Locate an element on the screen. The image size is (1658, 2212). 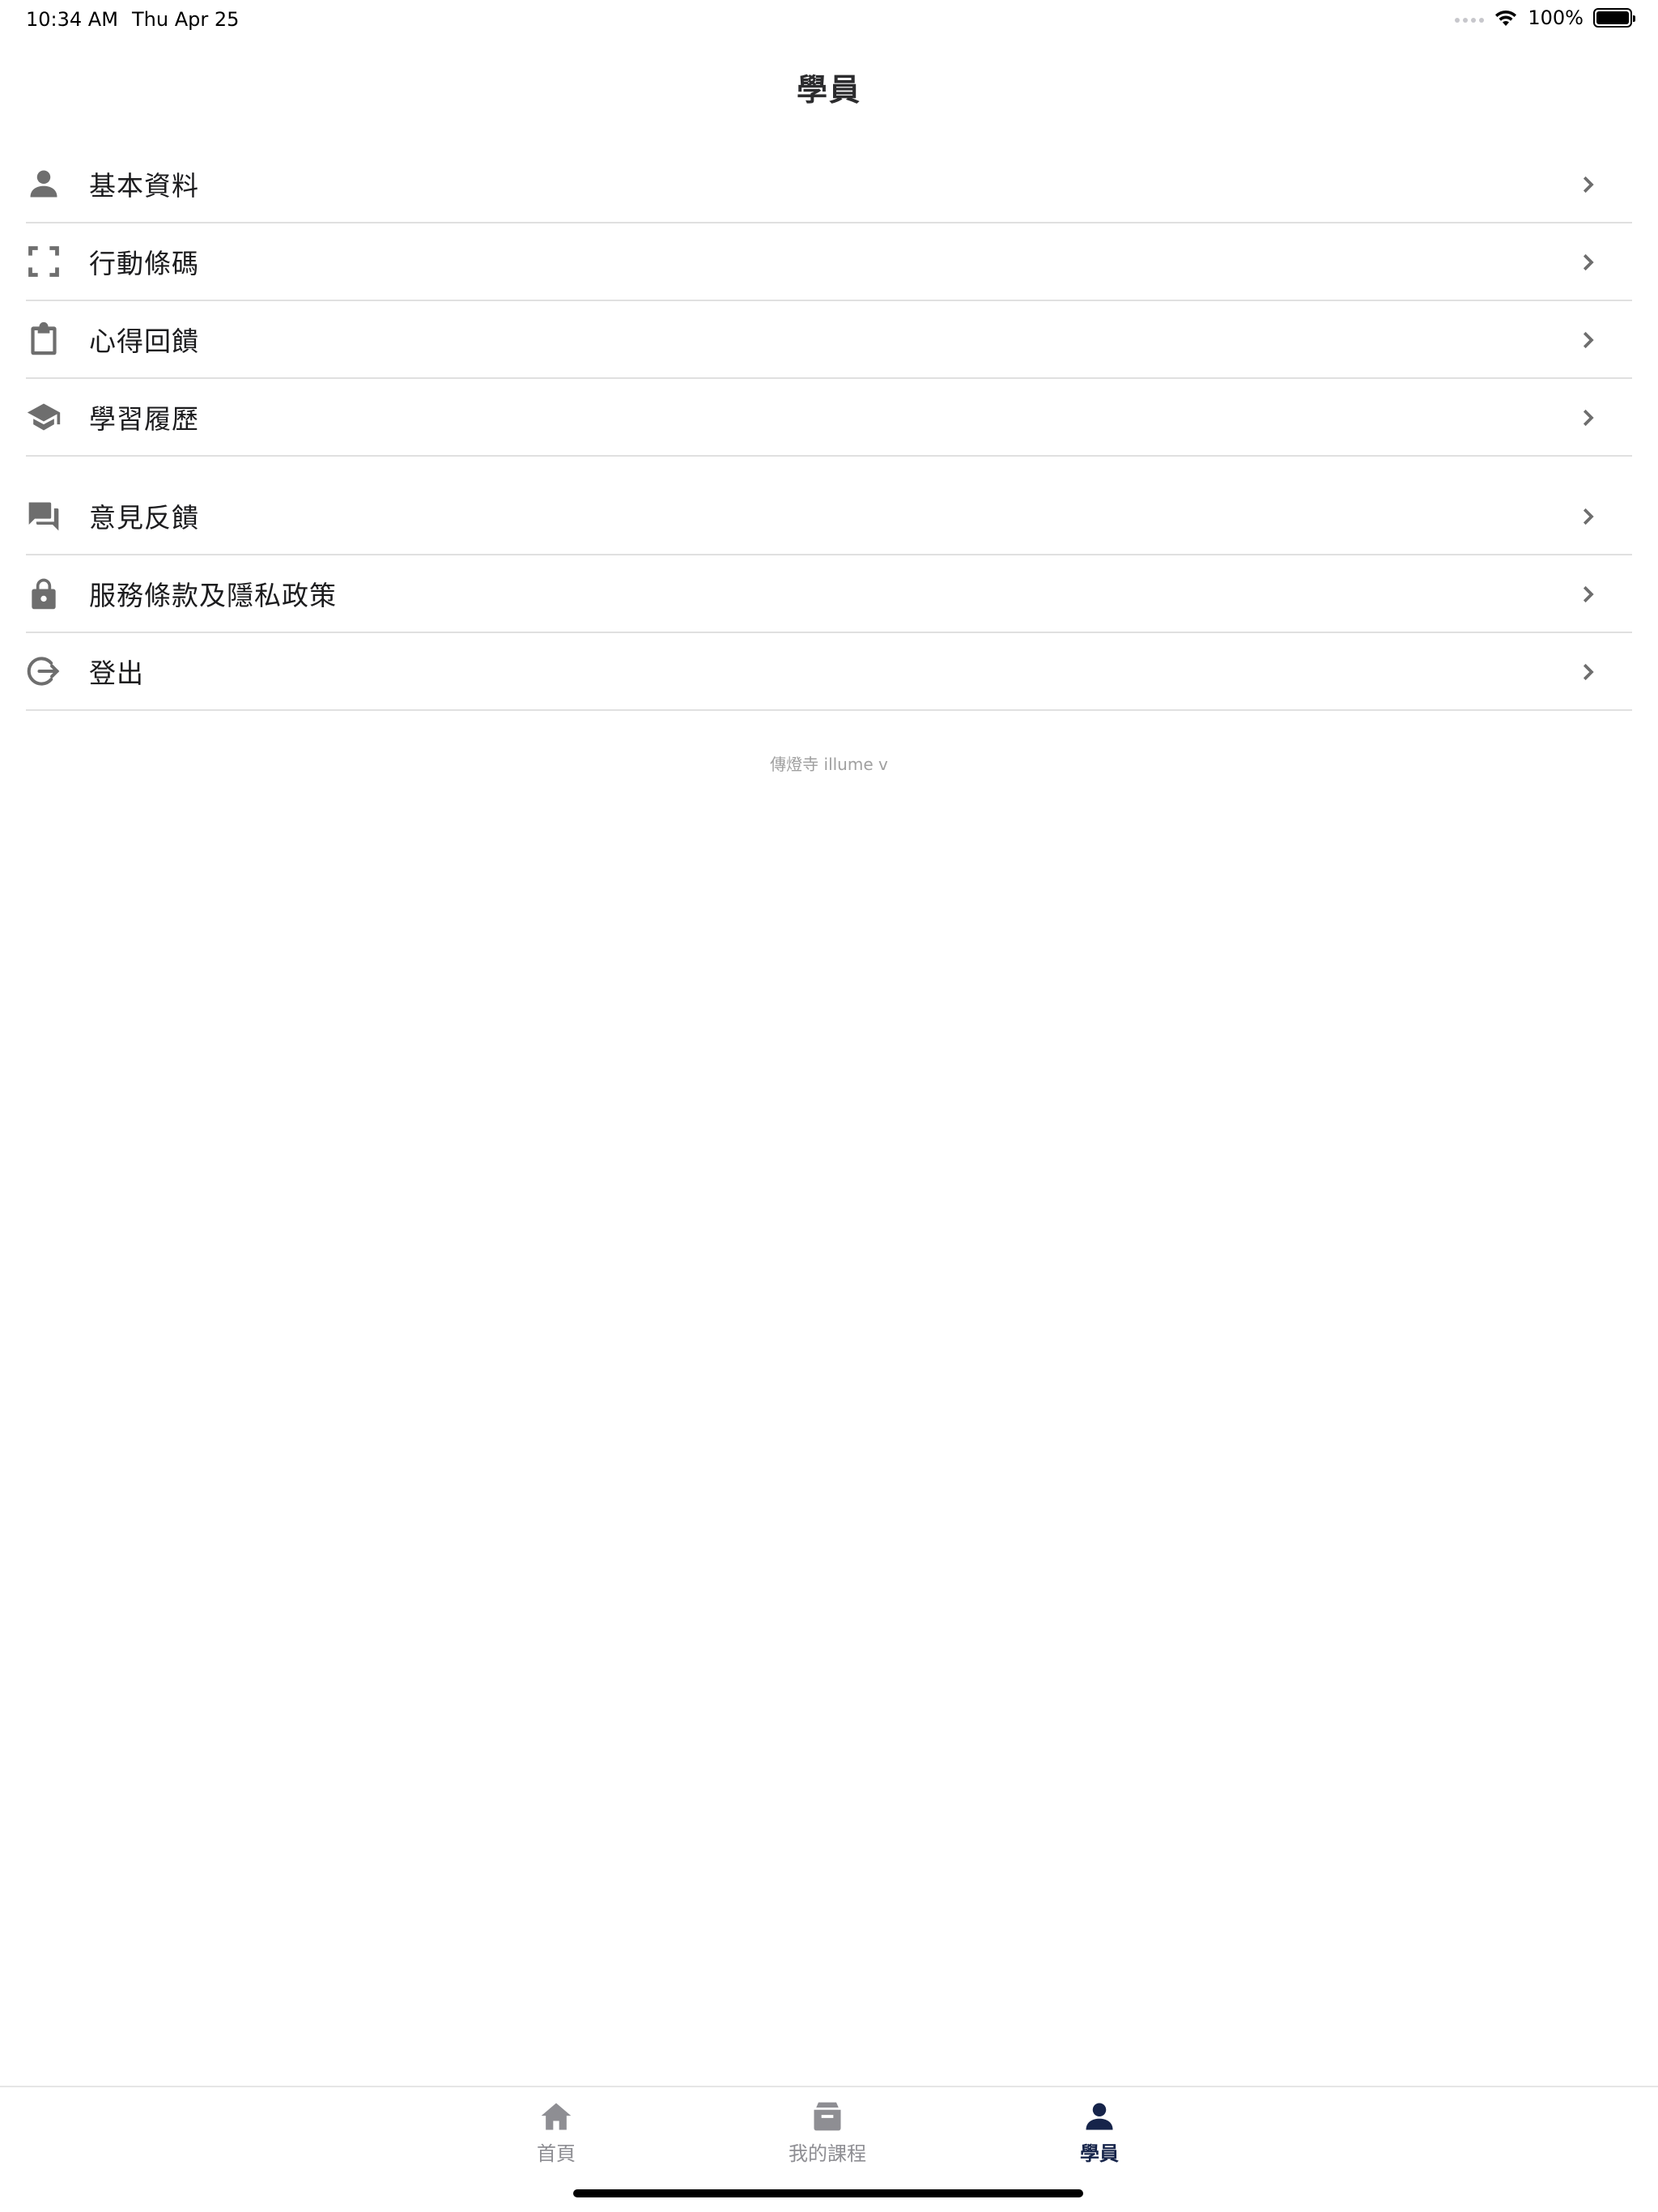
tab-home: 首頁 is located at coordinates (556, 2132).